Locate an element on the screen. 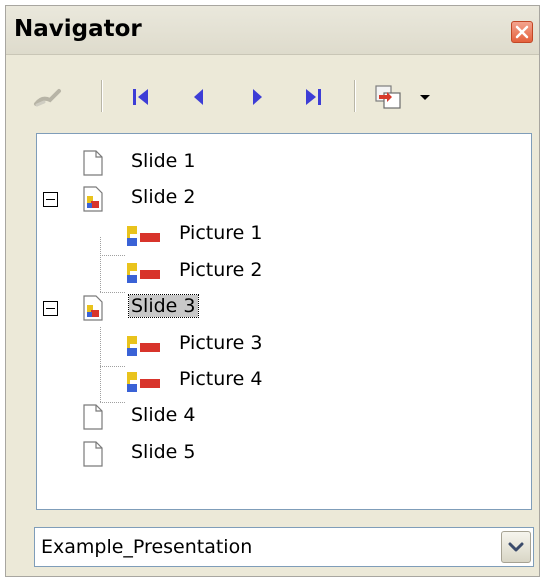  previous-slide-icon is located at coordinates (198, 97).